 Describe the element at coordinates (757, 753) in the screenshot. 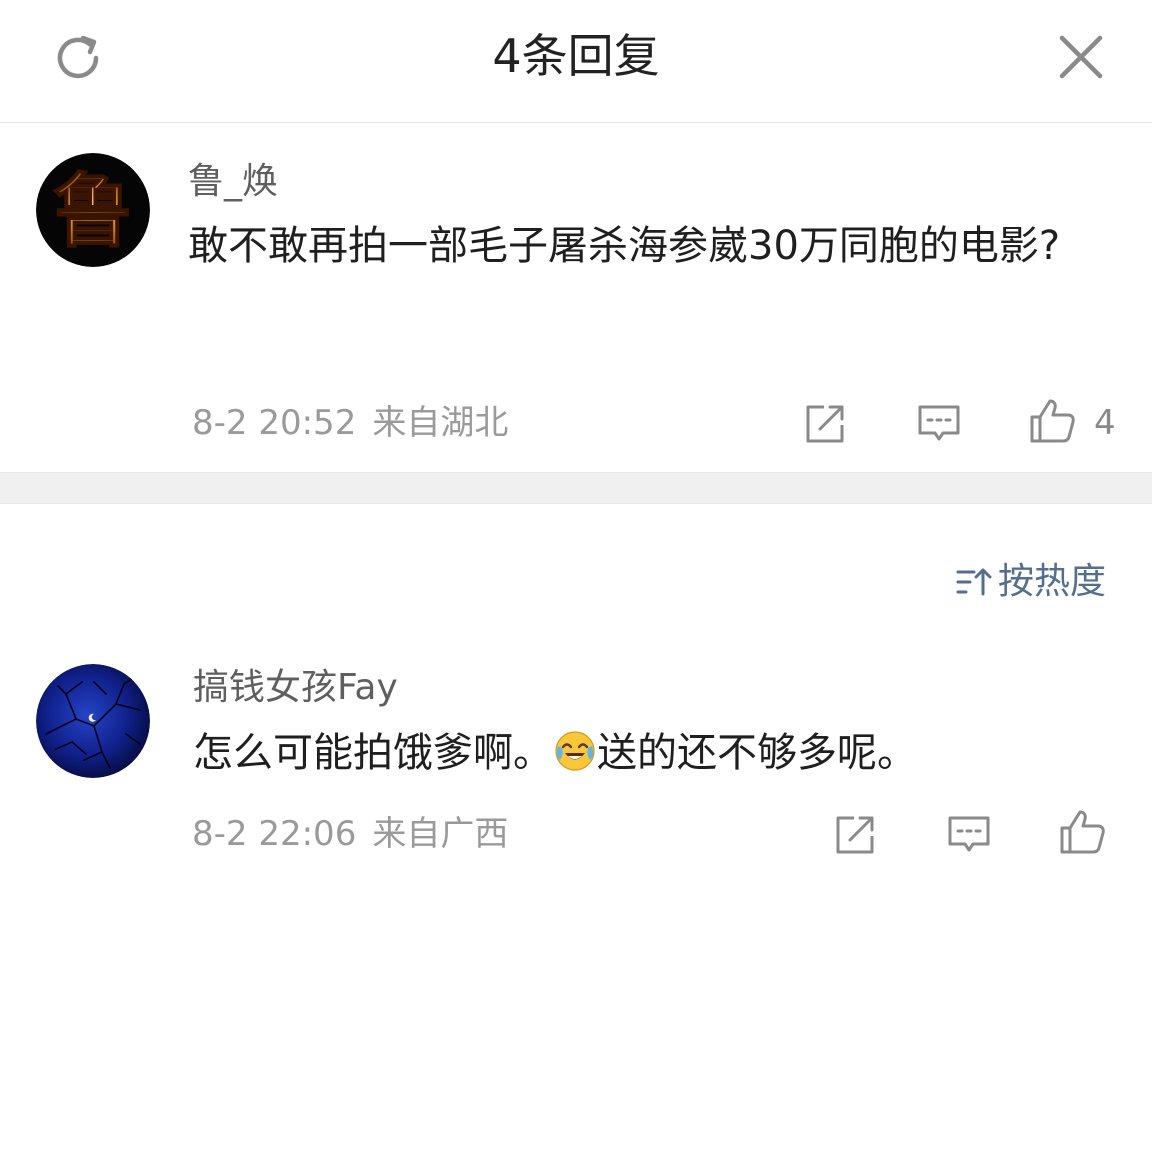

I see `reply-text-part2: 送的还不够多呢。` at that location.